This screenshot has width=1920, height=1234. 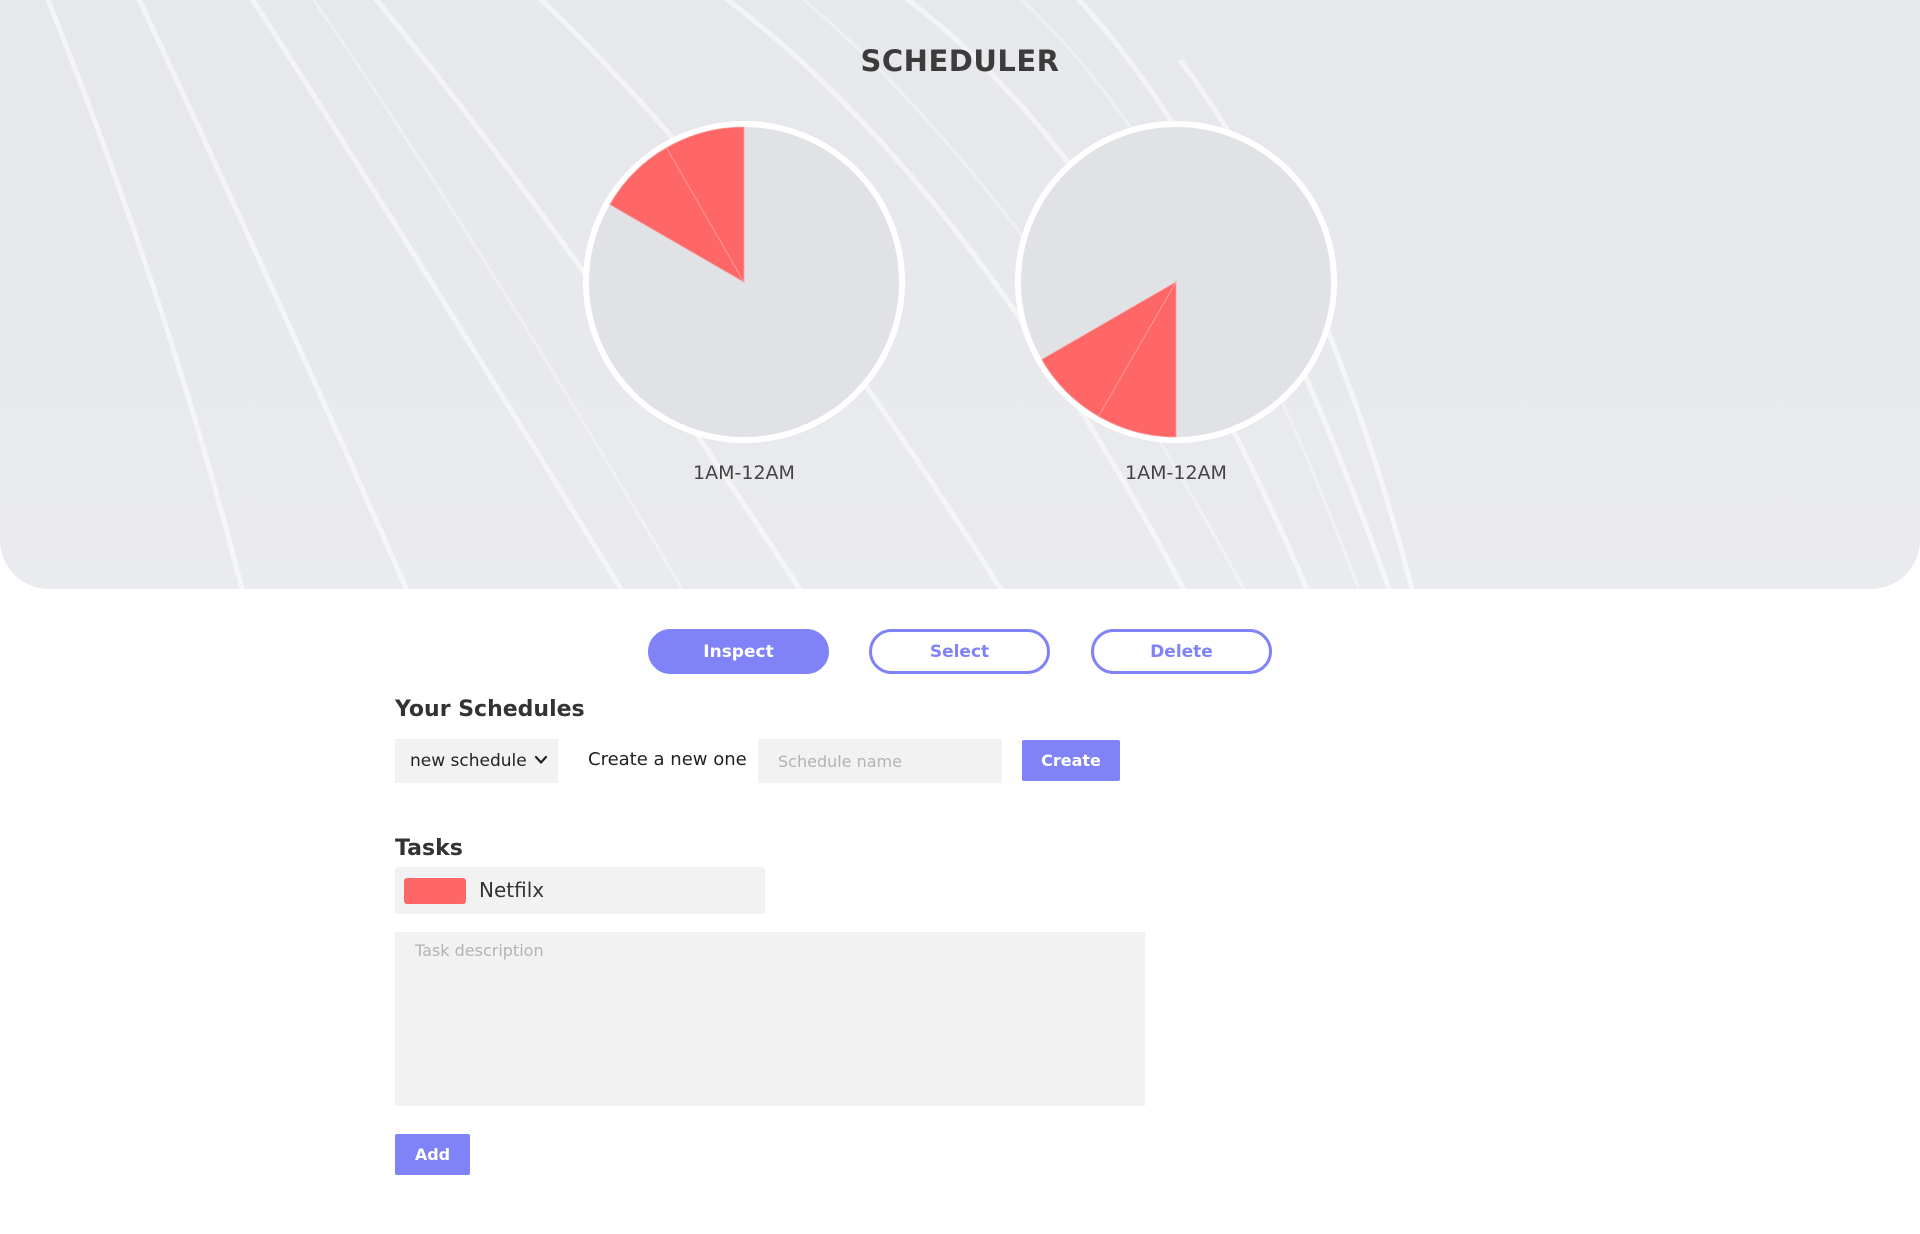 I want to click on page-title: SCHEDULER, so click(x=960, y=61).